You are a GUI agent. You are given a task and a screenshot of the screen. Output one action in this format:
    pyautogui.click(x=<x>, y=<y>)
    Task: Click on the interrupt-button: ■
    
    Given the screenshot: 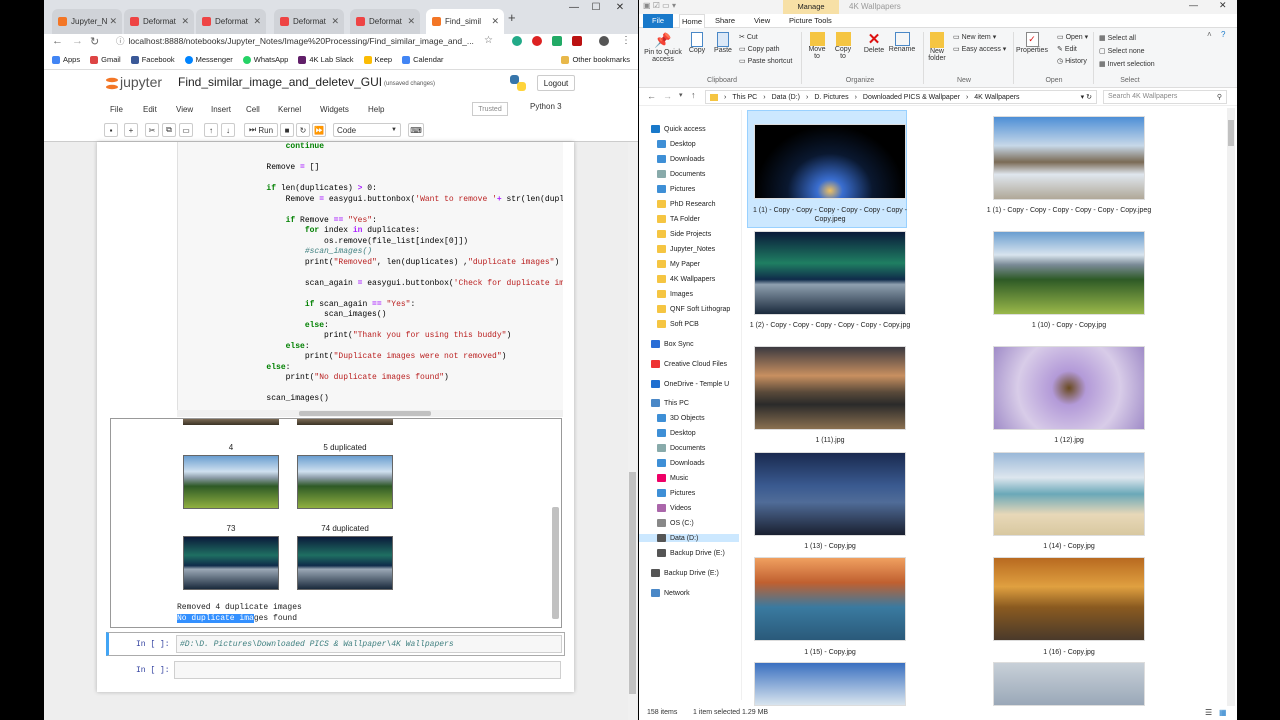 What is the action you would take?
    pyautogui.click(x=287, y=130)
    